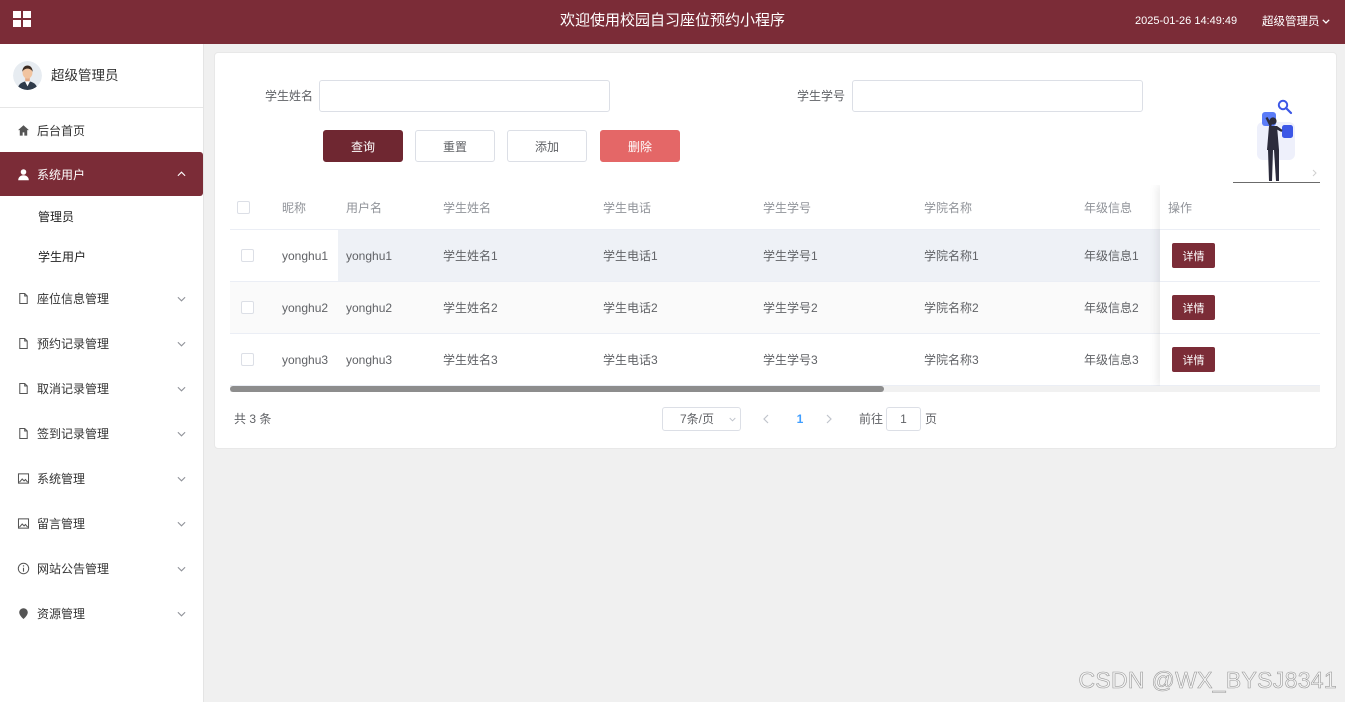 This screenshot has height=702, width=1345. Describe the element at coordinates (23, 613) in the screenshot. I see `location-icon` at that location.